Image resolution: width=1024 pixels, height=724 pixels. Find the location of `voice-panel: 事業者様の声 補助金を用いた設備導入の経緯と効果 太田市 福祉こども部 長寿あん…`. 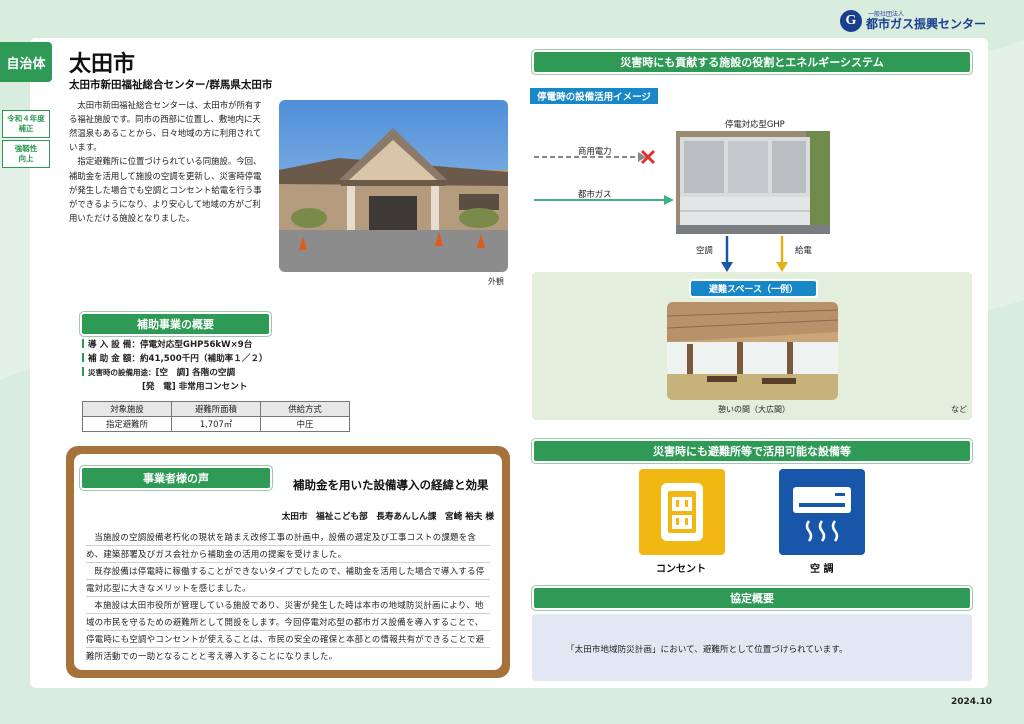

voice-panel: 事業者様の声 補助金を用いた設備導入の経緯と効果 太田市 福祉こども部 長寿あん… is located at coordinates (288, 562).